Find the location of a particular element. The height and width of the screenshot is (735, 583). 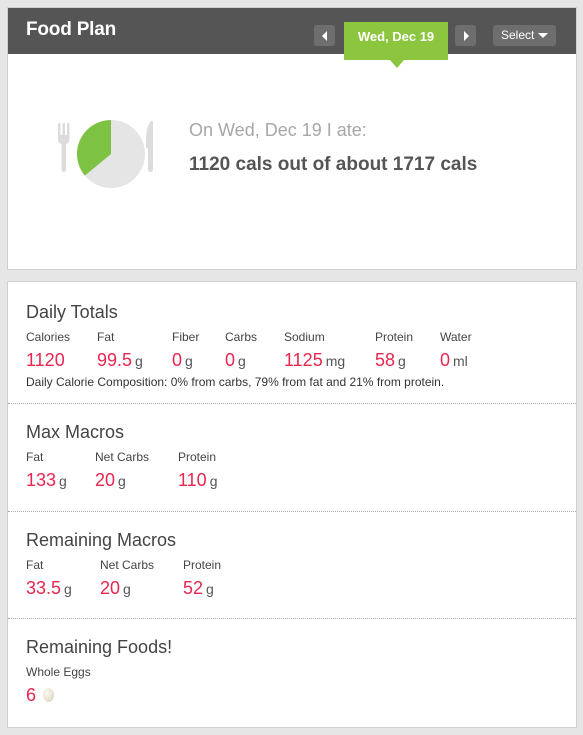

select-dropdown-button: Select is located at coordinates (524, 35).